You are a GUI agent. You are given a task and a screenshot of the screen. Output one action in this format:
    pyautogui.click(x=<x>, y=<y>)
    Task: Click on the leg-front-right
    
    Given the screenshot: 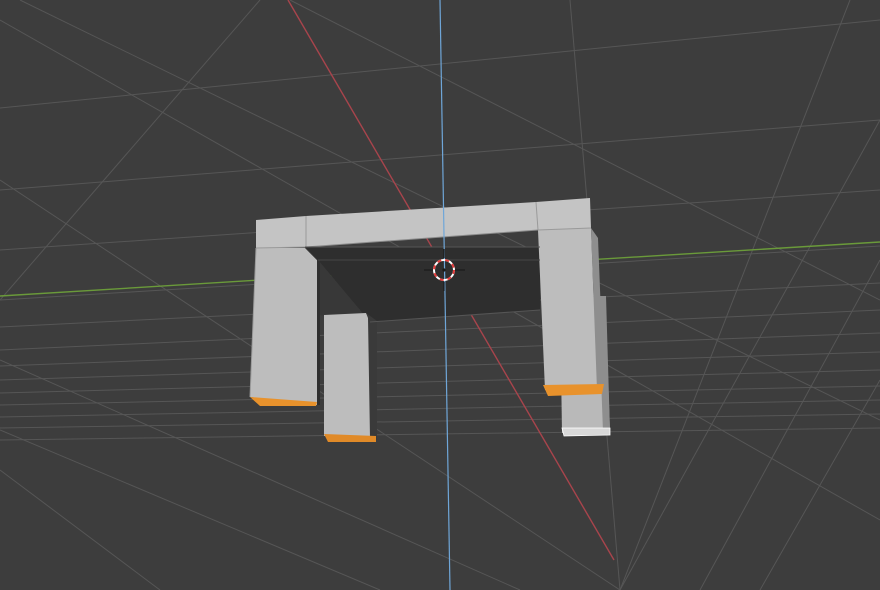 What is the action you would take?
    pyautogui.click(x=567, y=309)
    